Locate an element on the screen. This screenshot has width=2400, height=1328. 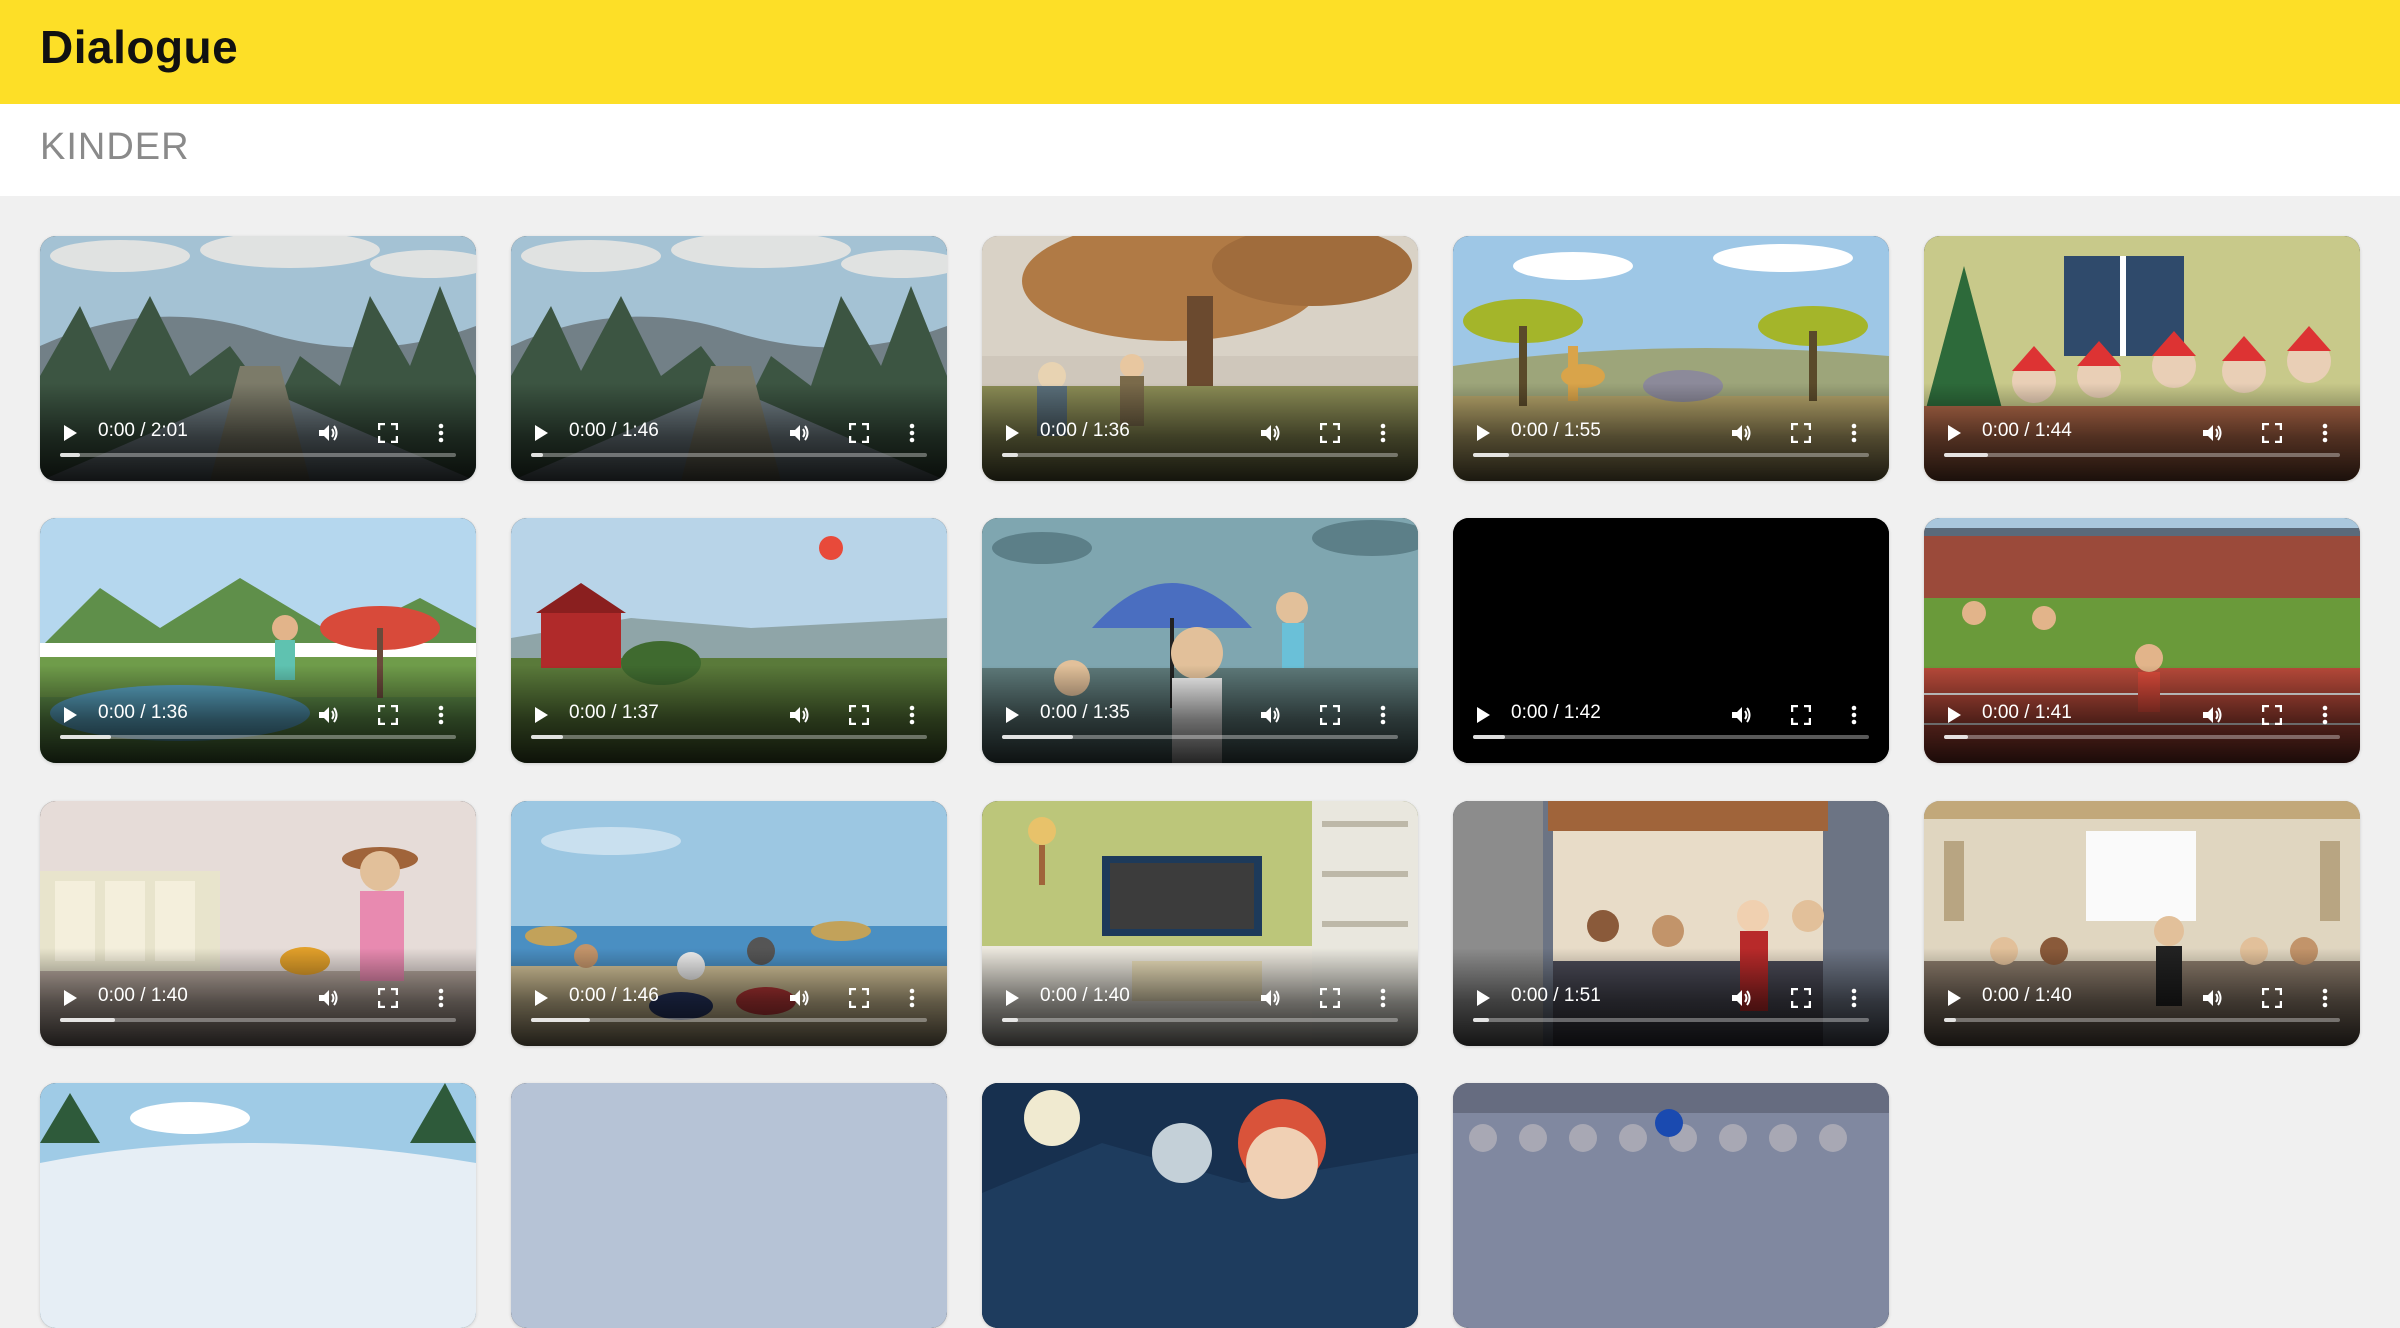
video-player: 0:00 / 1:41 is located at coordinates (2142, 640).